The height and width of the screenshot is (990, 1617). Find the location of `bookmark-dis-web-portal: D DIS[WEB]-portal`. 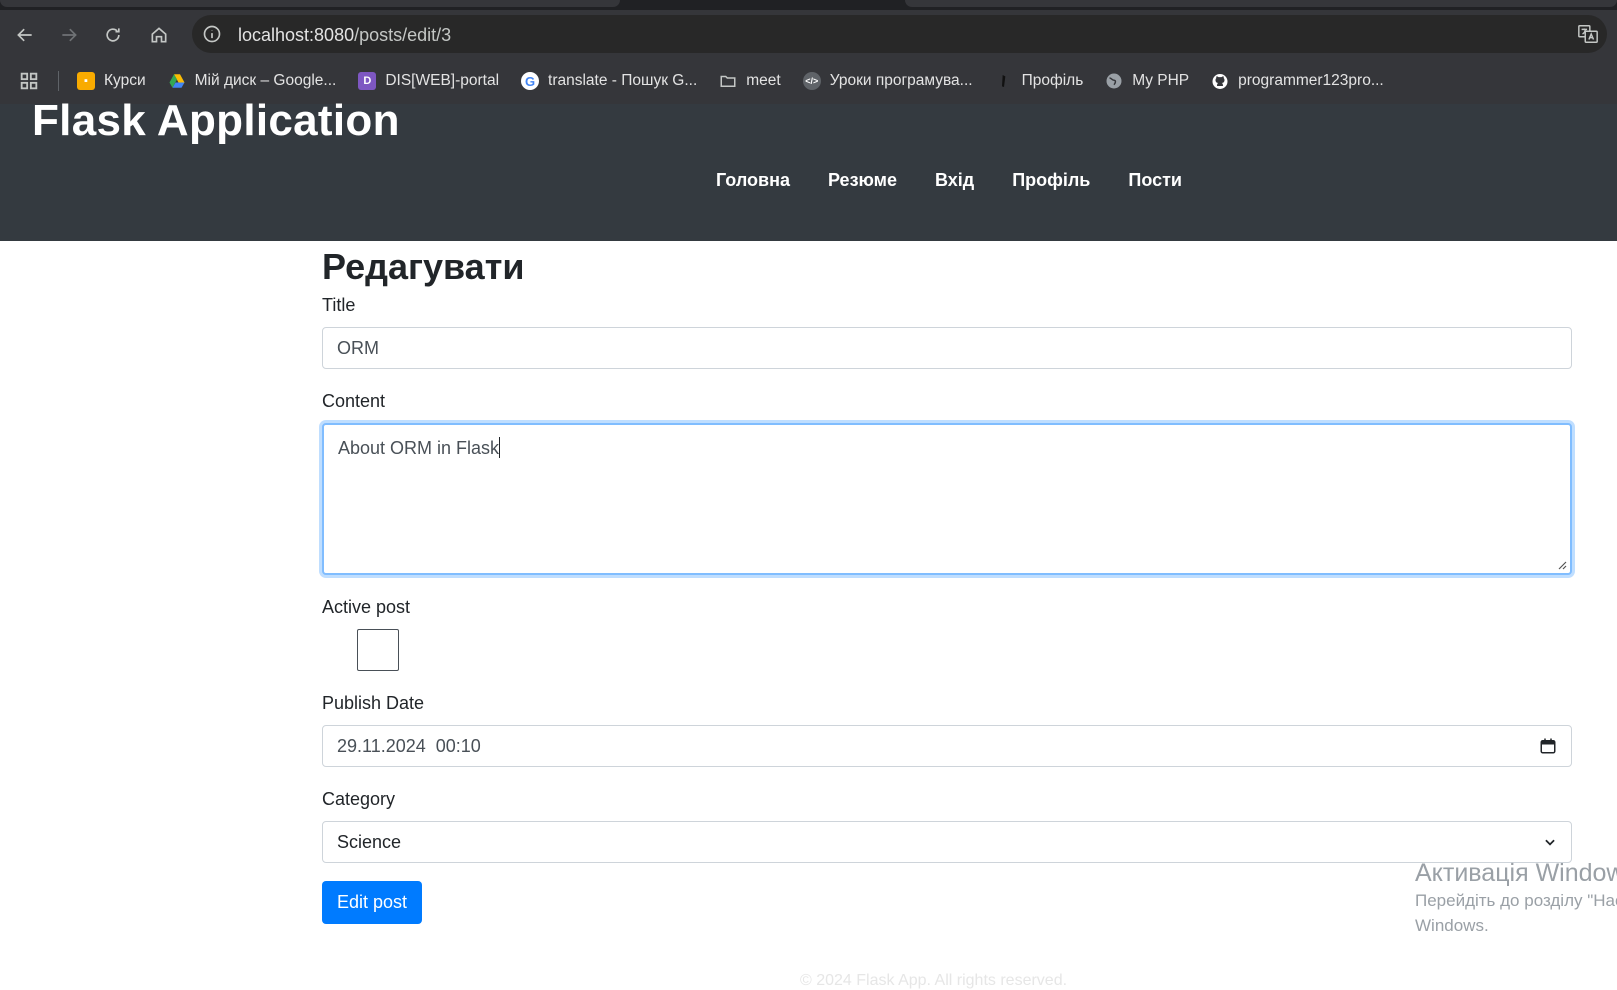

bookmark-dis-web-portal: D DIS[WEB]-portal is located at coordinates (428, 81).